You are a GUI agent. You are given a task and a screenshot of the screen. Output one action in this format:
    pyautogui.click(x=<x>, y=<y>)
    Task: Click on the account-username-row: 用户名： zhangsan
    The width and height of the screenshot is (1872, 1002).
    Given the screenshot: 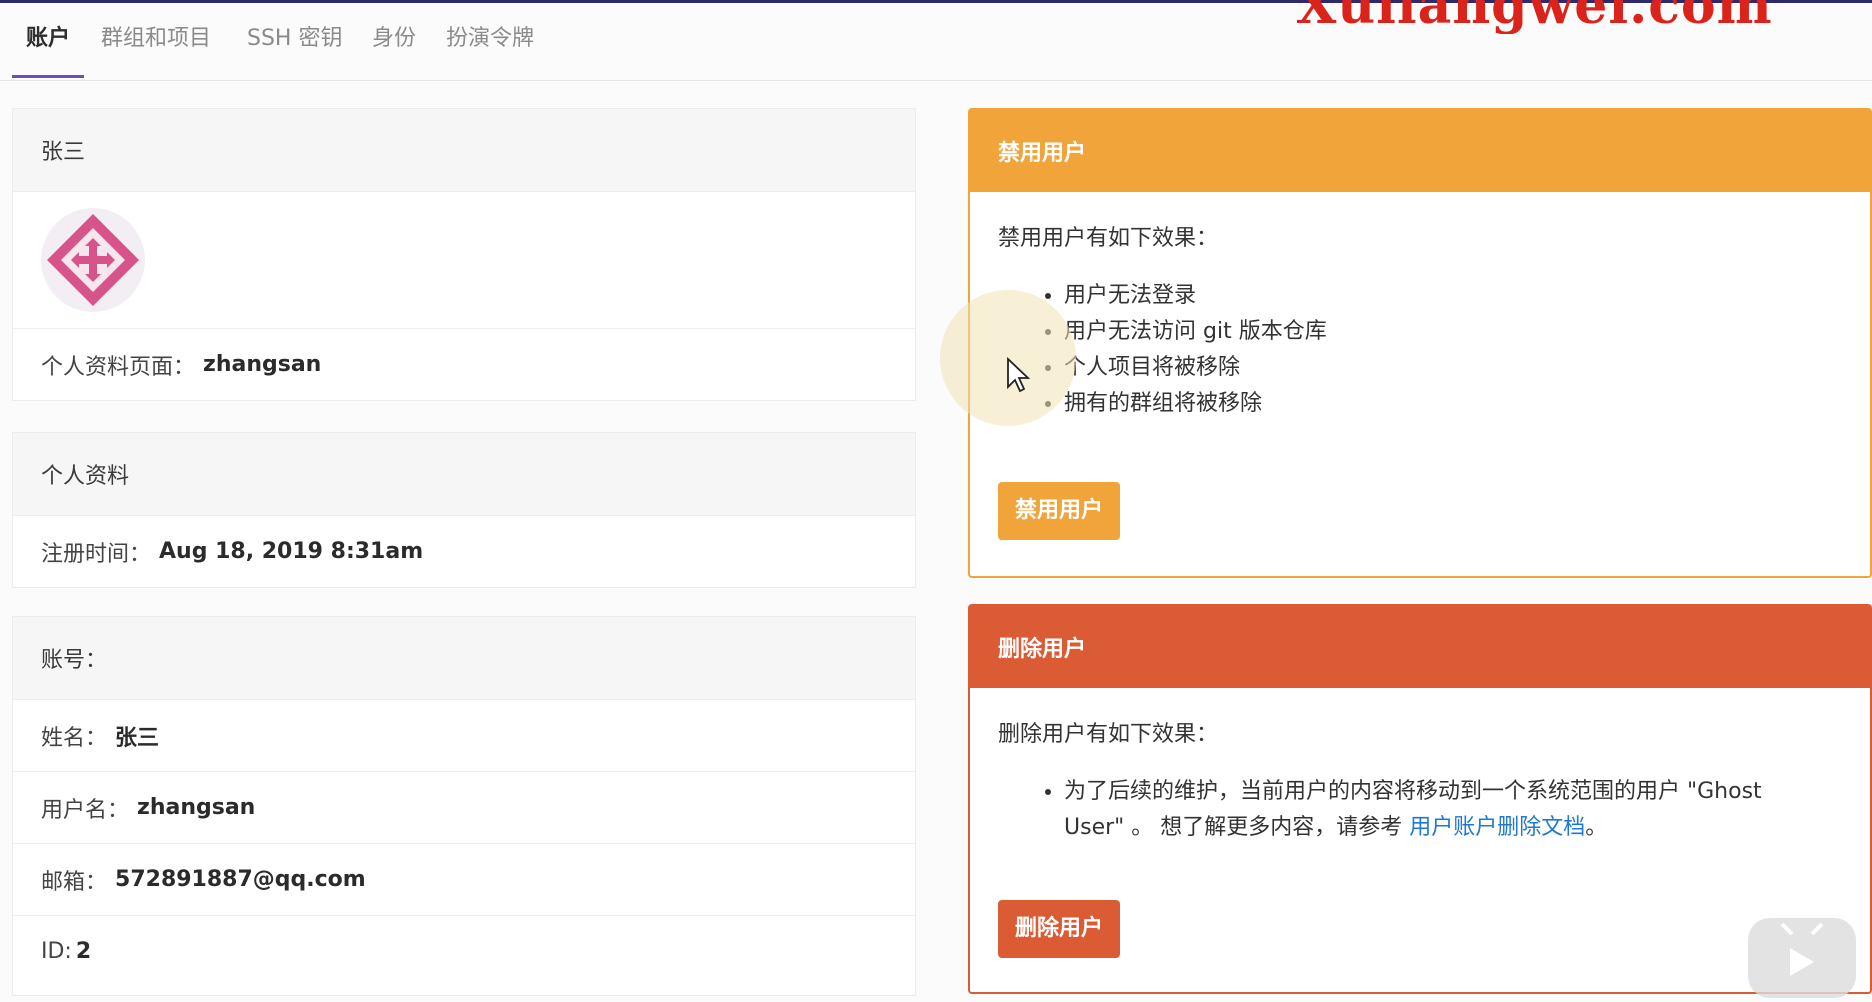 What is the action you would take?
    pyautogui.click(x=464, y=807)
    